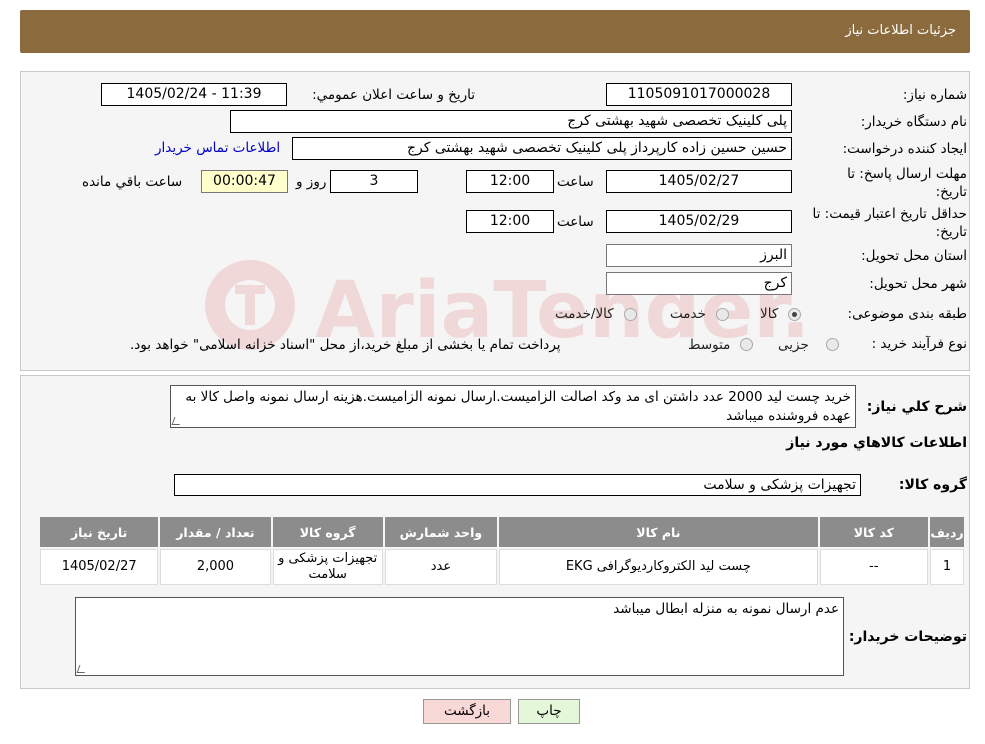 The height and width of the screenshot is (744, 985). Describe the element at coordinates (873, 567) in the screenshot. I see `cell-code: --` at that location.